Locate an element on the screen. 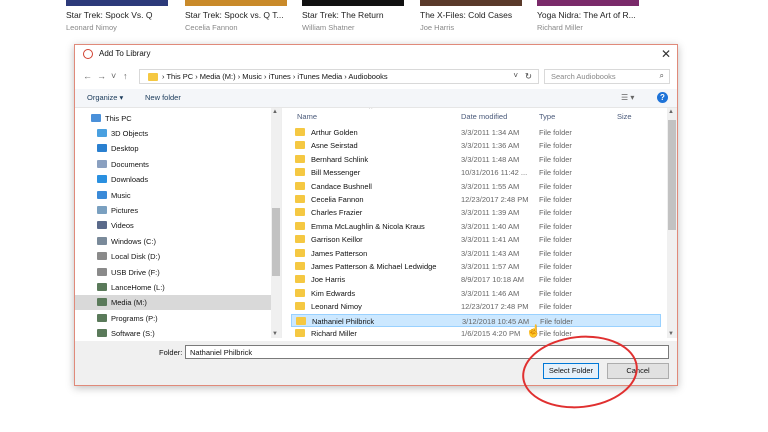 The height and width of the screenshot is (432, 768). sidebar-item: Programs (P:) is located at coordinates (173, 318).